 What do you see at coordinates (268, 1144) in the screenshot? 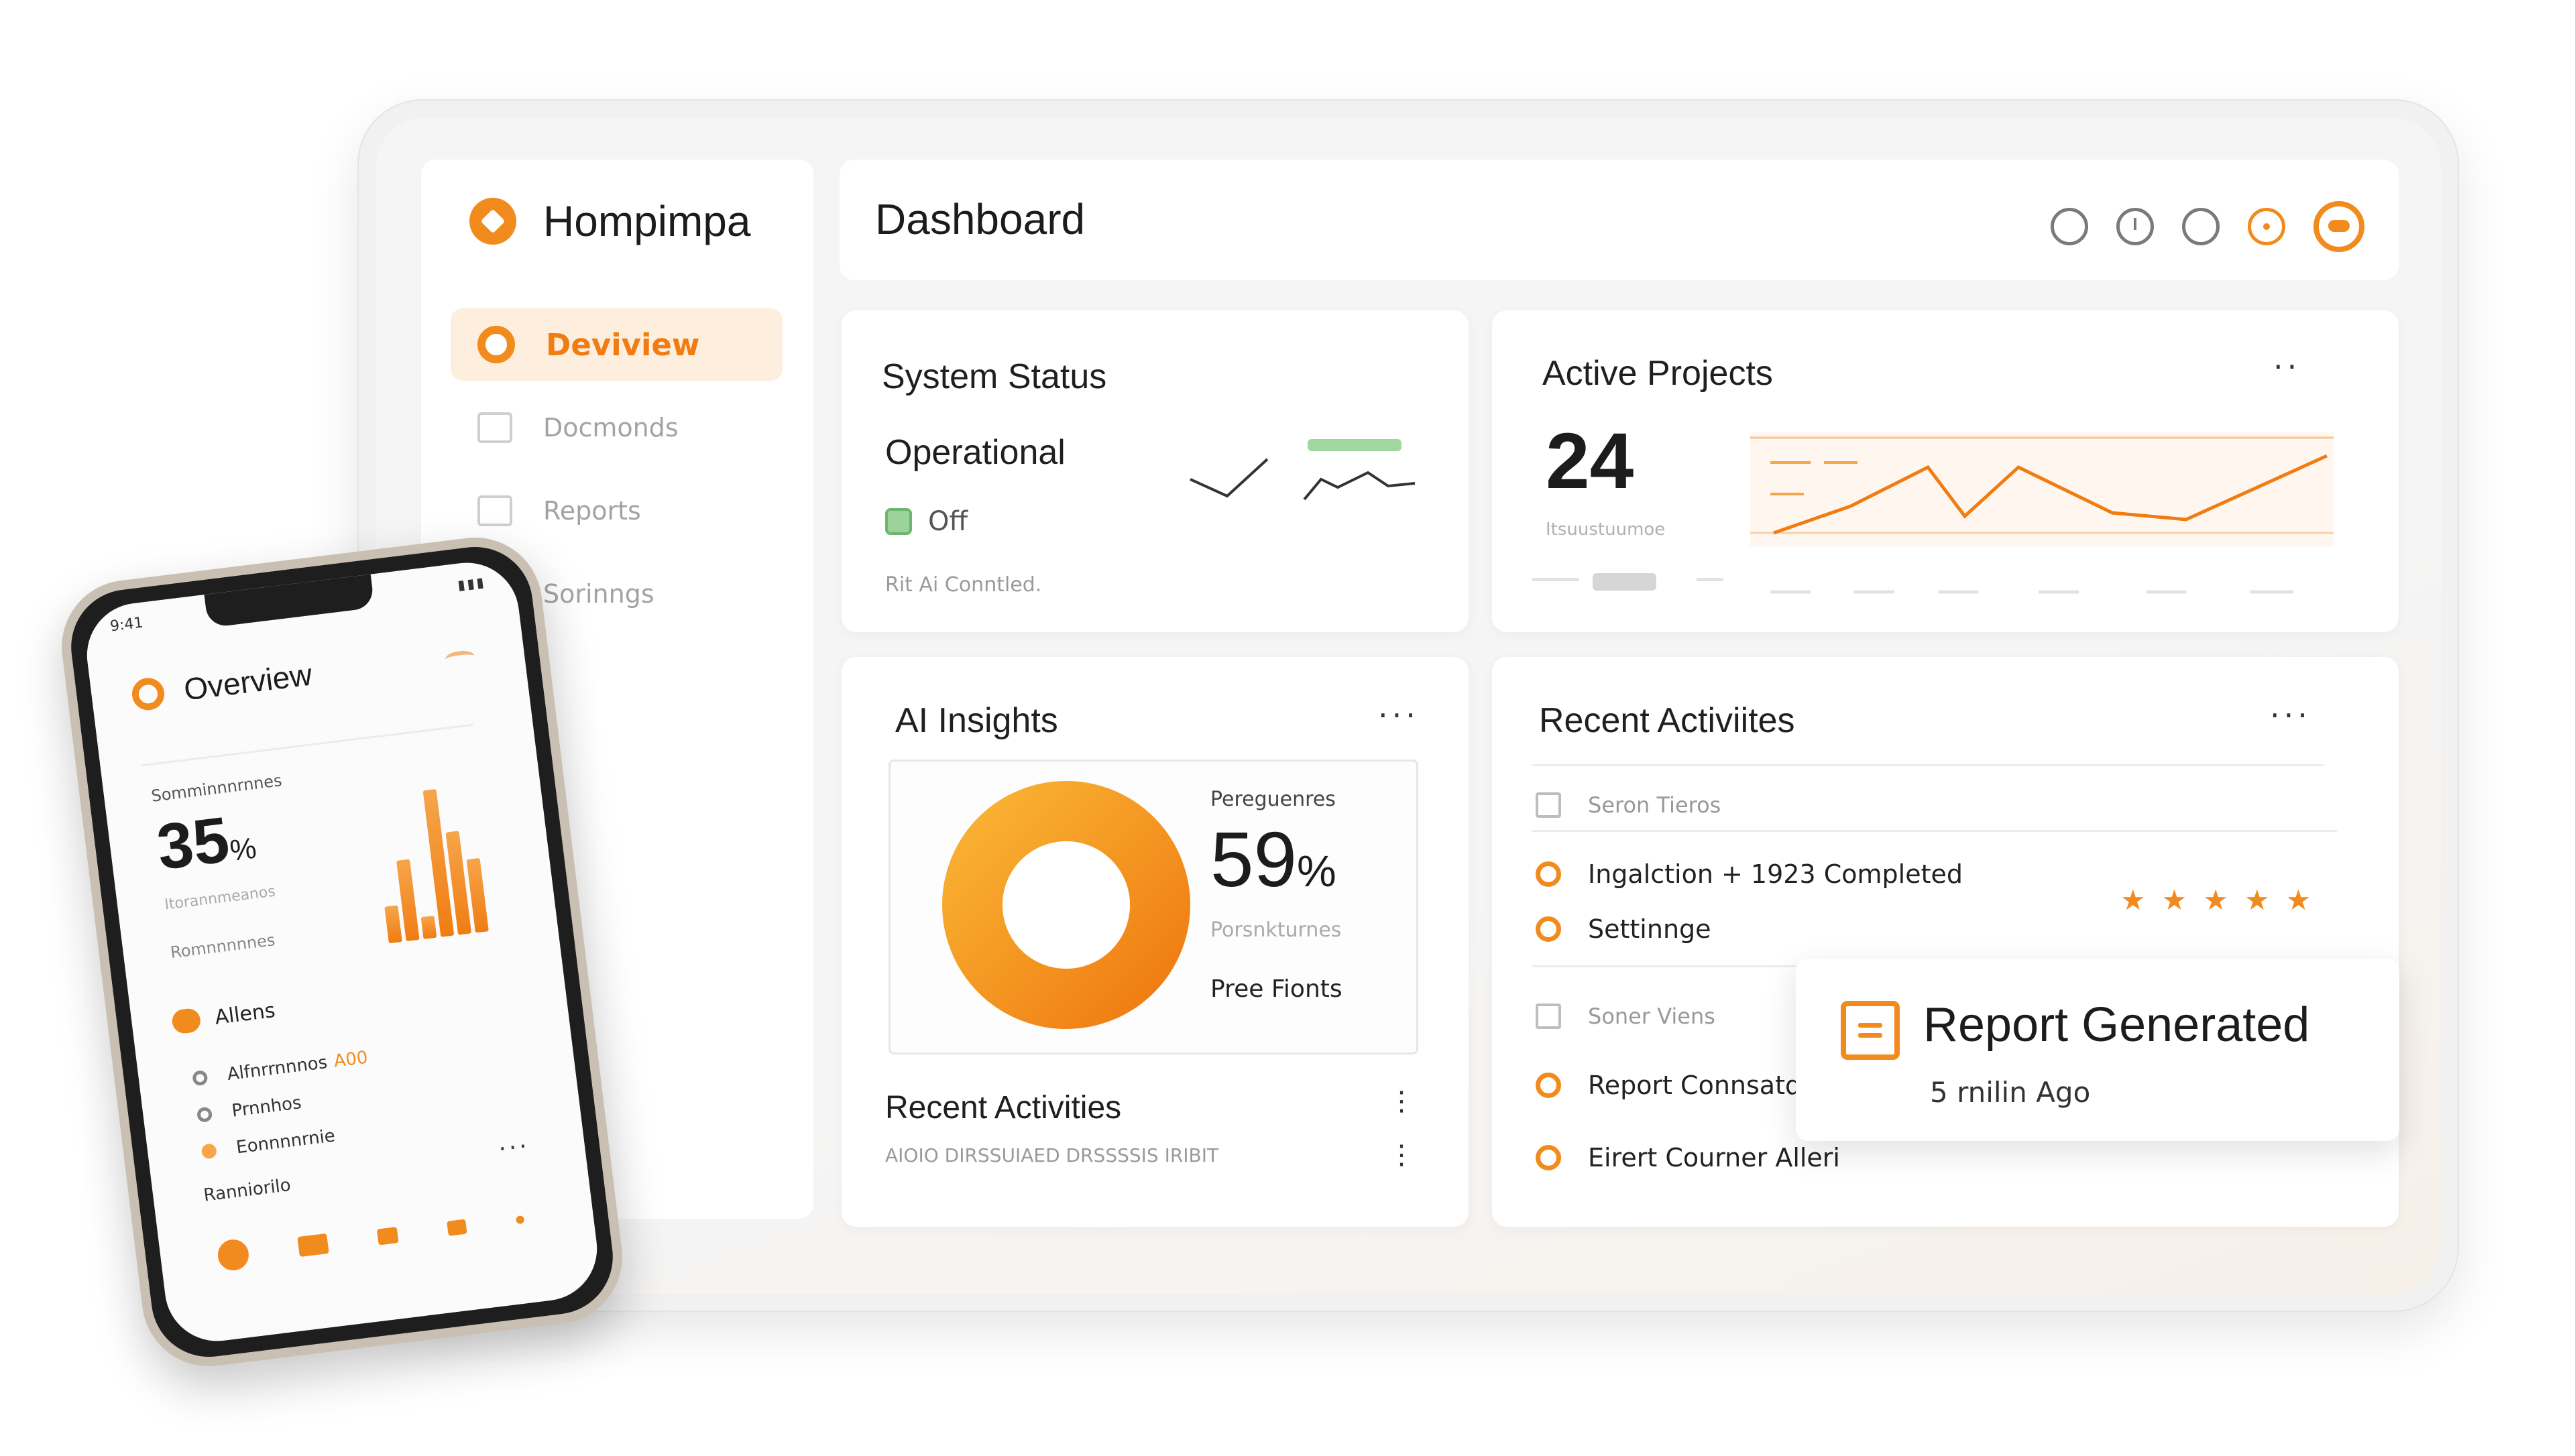
I see `list-item: Eonnnnrnie` at bounding box center [268, 1144].